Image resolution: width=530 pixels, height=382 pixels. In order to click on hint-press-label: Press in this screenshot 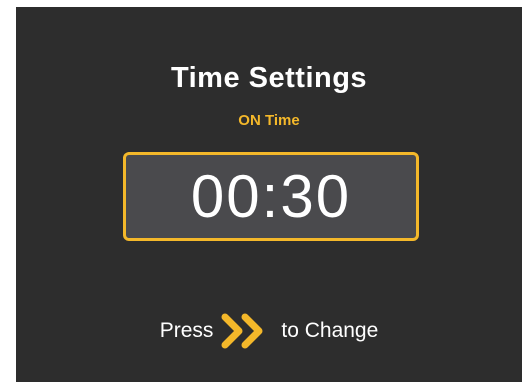, I will do `click(186, 330)`.